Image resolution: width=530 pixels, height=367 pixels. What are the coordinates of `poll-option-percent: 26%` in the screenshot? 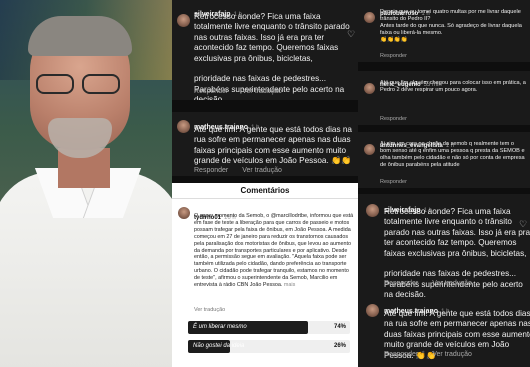 It's located at (339, 346).